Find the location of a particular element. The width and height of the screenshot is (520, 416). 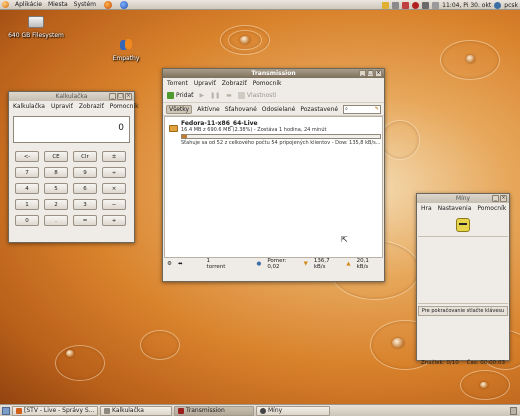

notification-icon is located at coordinates (386, 5).